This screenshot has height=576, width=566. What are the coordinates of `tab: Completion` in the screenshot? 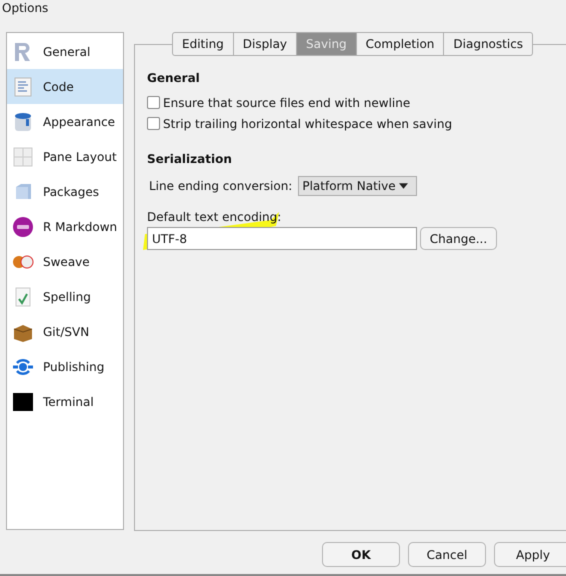 It's located at (400, 44).